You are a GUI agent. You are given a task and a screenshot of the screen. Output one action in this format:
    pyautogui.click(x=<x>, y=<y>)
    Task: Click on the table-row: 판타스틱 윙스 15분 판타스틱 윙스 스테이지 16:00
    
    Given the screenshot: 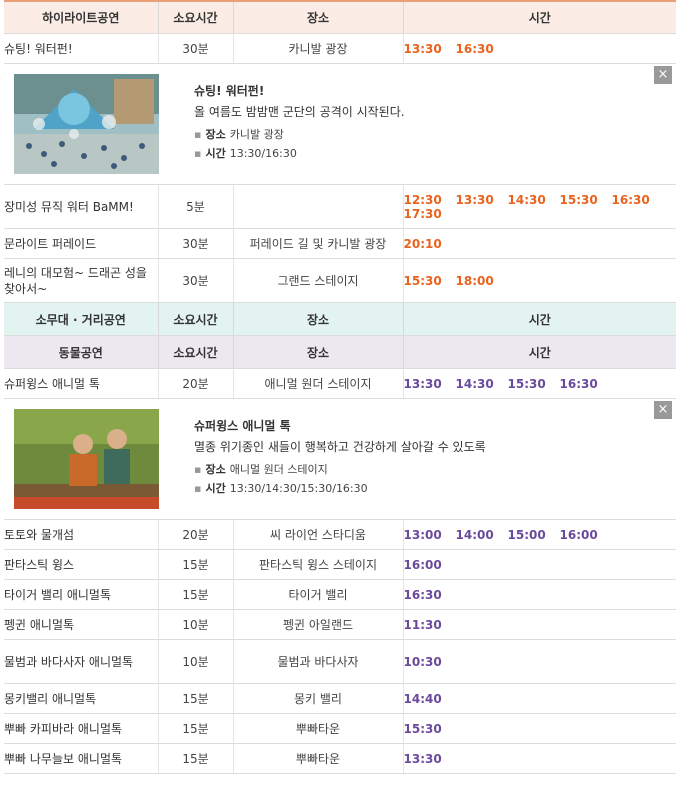 What is the action you would take?
    pyautogui.click(x=340, y=564)
    